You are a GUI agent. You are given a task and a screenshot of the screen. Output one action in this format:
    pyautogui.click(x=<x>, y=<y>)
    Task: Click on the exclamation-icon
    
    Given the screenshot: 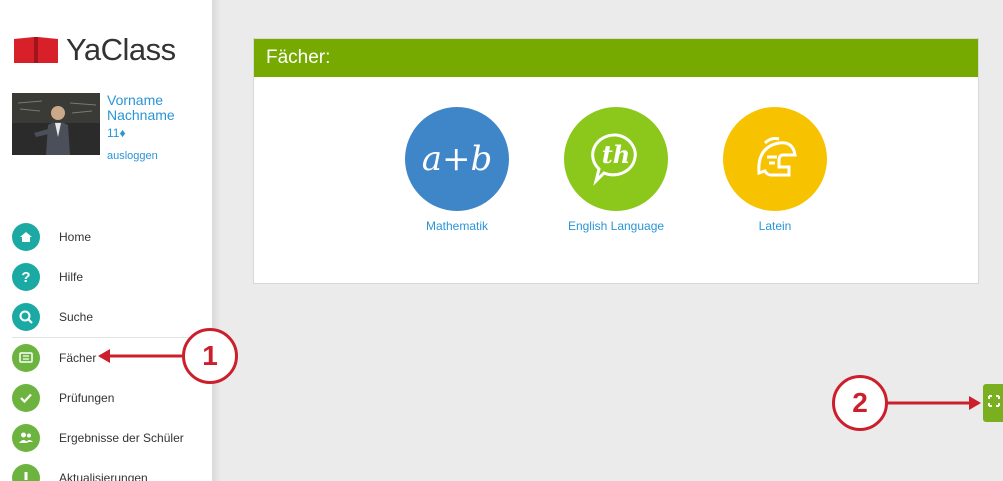 What is the action you would take?
    pyautogui.click(x=26, y=472)
    